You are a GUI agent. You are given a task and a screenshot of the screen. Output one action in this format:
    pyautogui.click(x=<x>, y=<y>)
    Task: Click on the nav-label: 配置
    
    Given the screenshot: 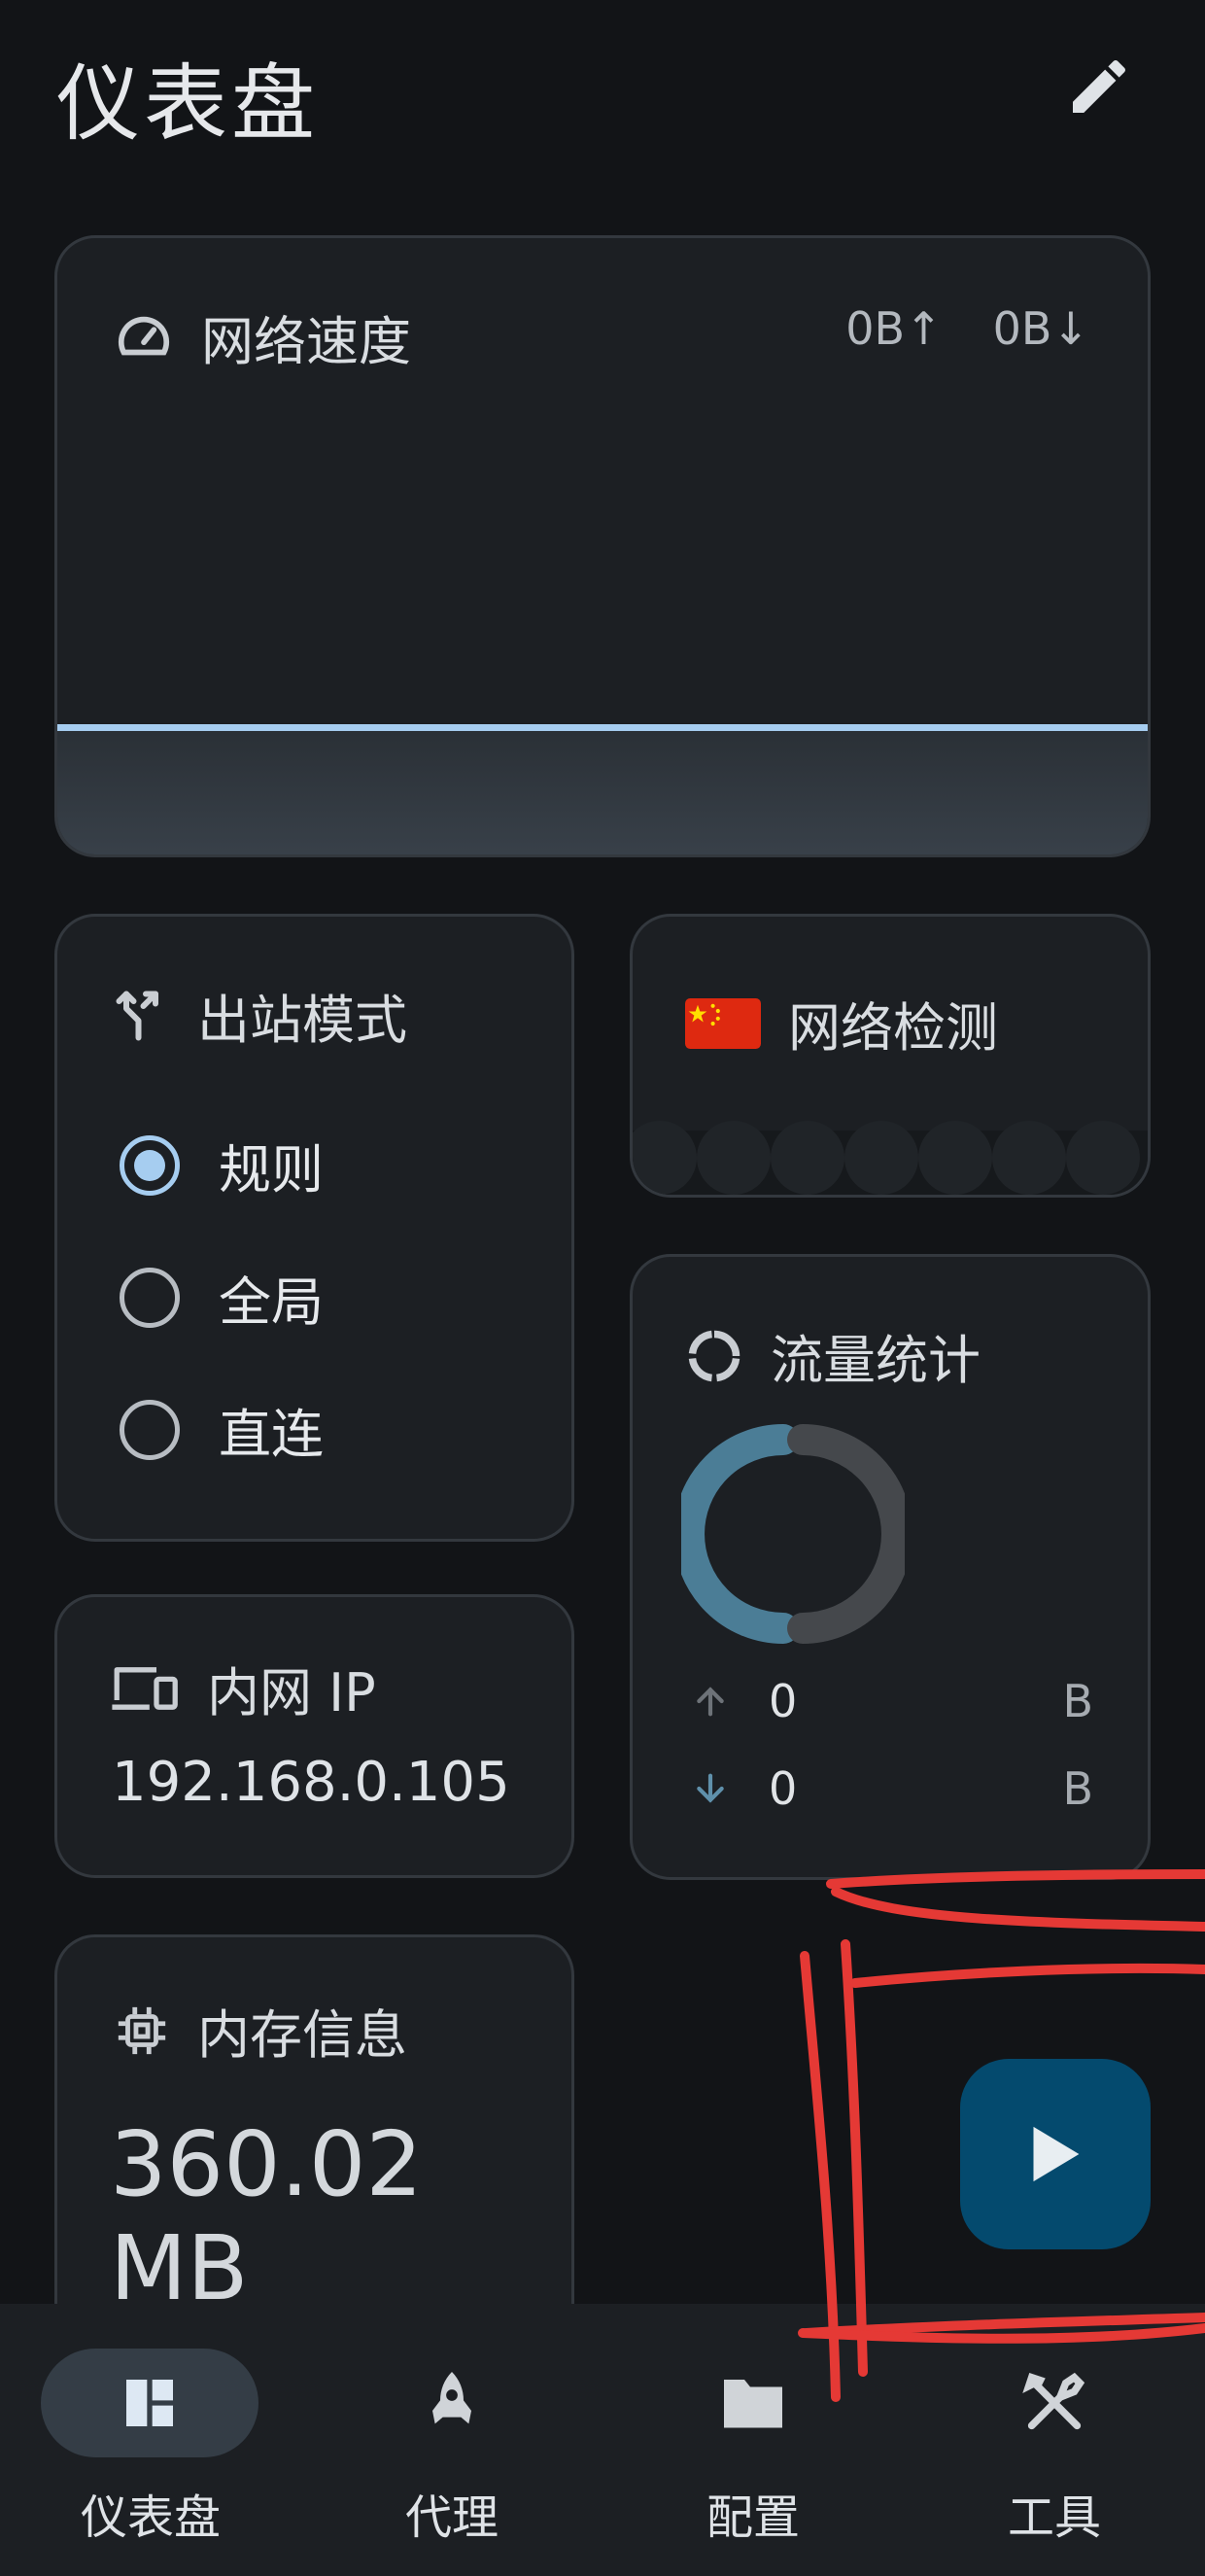 What is the action you would take?
    pyautogui.click(x=753, y=2517)
    